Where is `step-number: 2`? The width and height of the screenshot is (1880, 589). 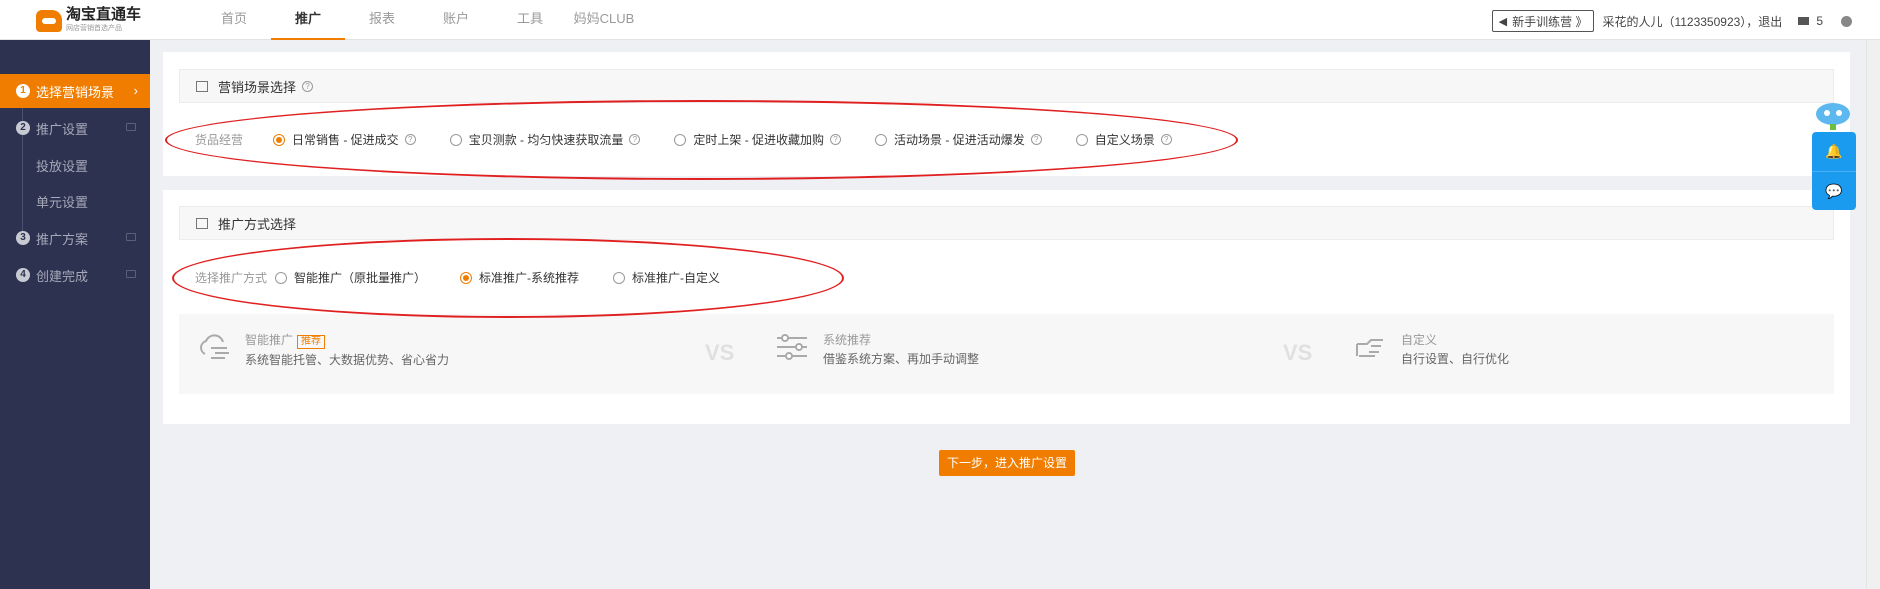
step-number: 2 is located at coordinates (23, 128).